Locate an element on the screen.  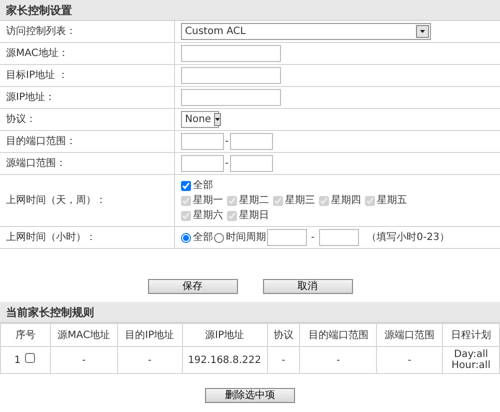
checkbox-label: 星期四 is located at coordinates (346, 201).